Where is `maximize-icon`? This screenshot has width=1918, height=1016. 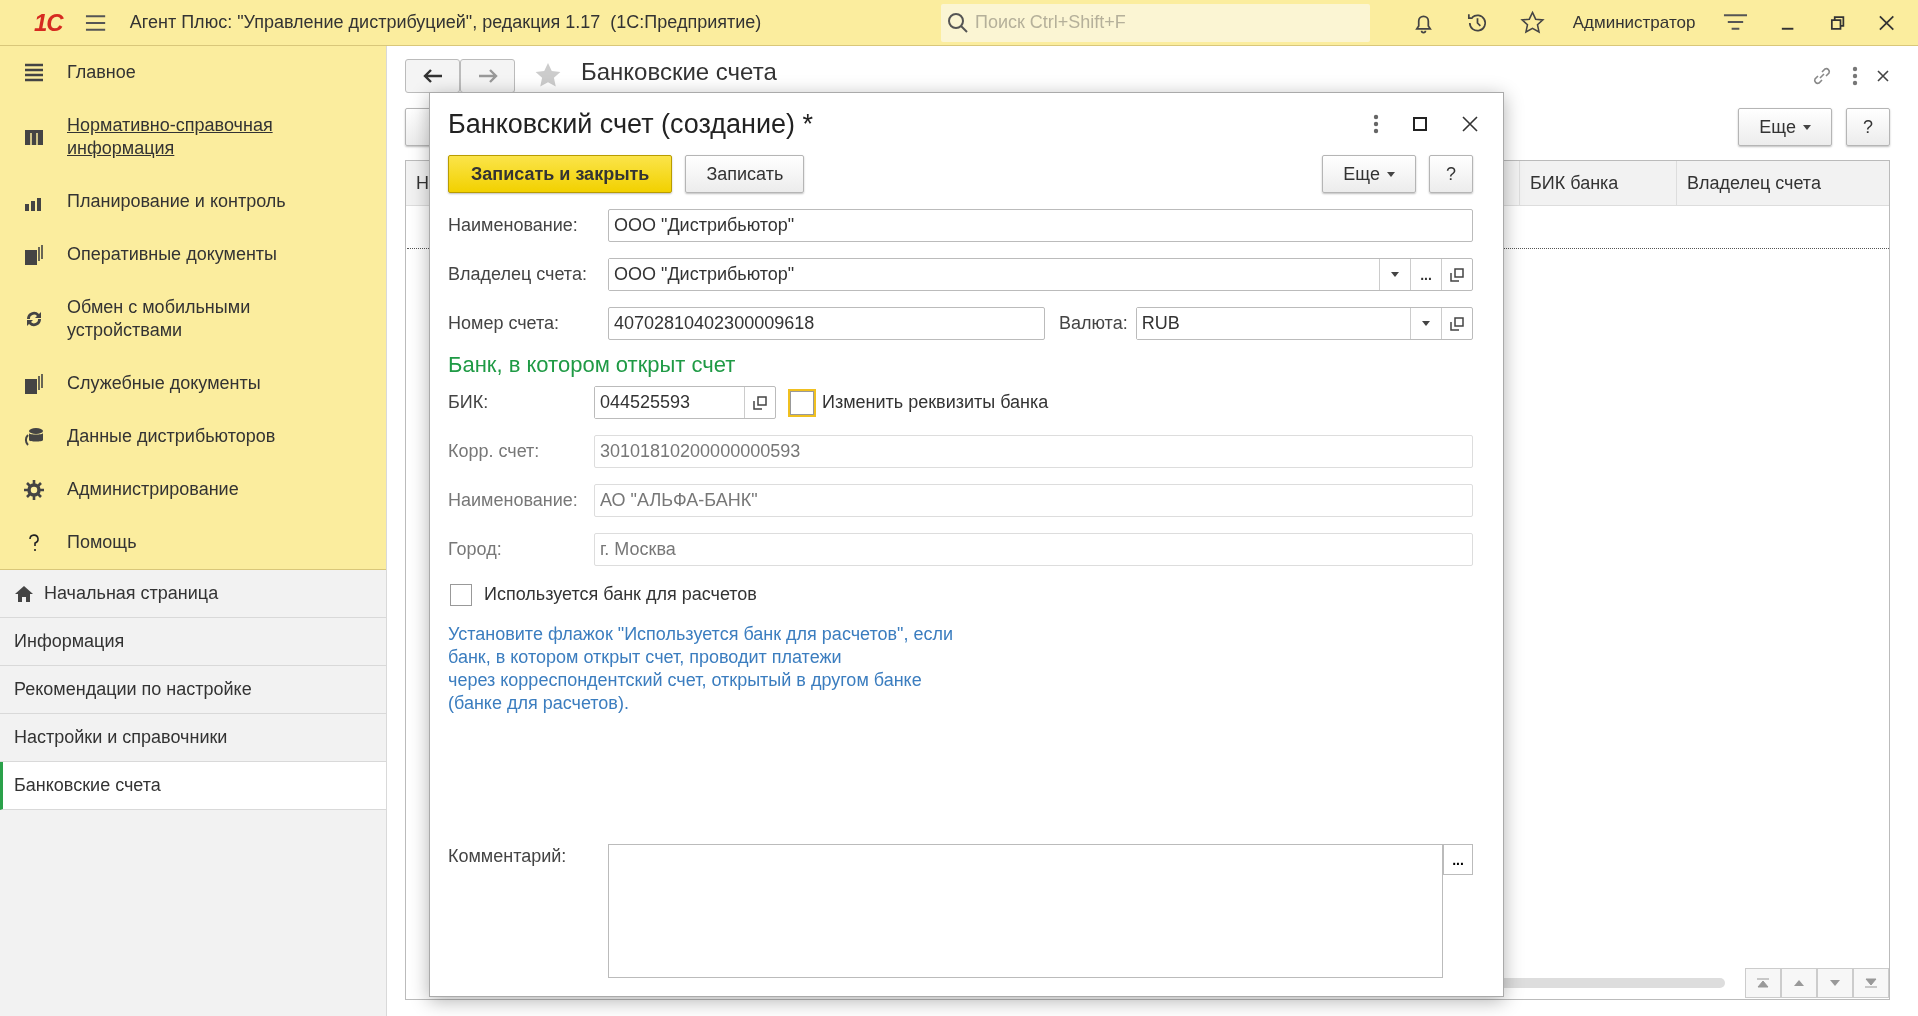
maximize-icon is located at coordinates (1420, 124).